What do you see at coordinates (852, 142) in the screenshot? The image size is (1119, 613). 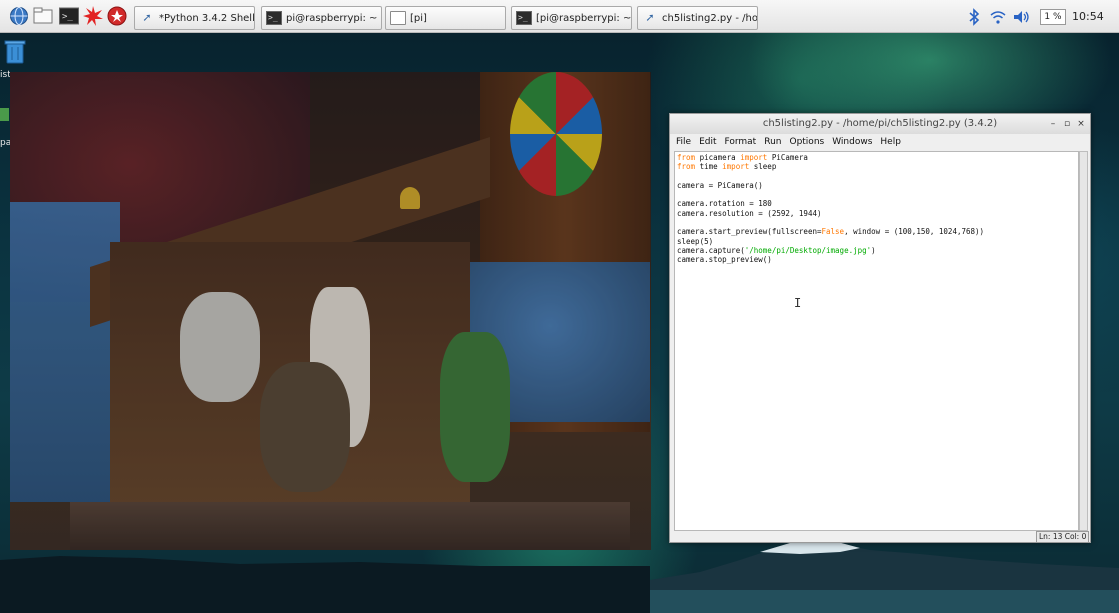 I see `menu-windows: Windows` at bounding box center [852, 142].